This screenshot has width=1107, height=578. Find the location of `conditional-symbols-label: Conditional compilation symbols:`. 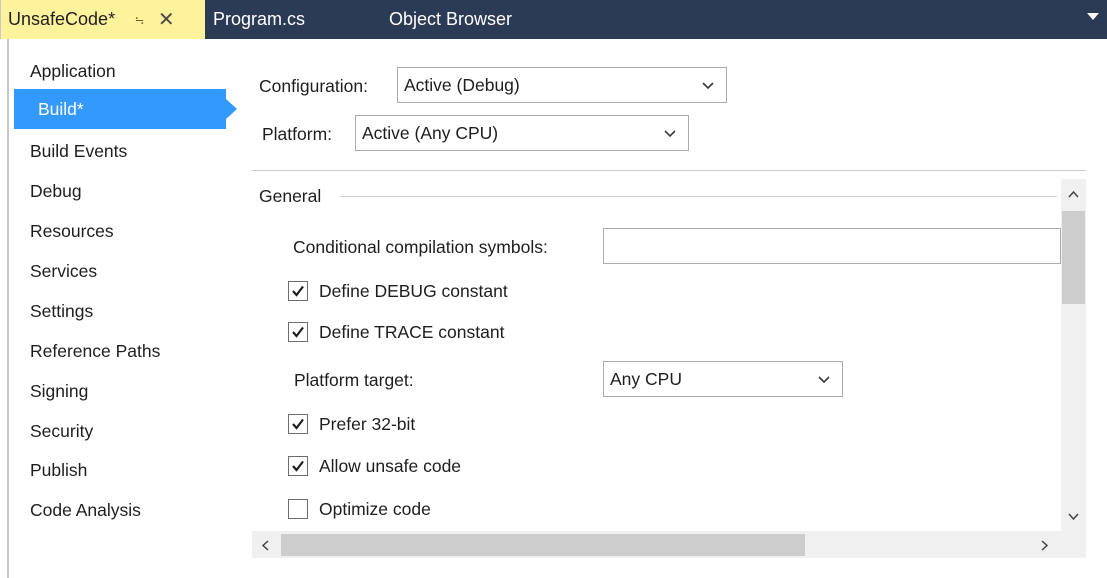

conditional-symbols-label: Conditional compilation symbols: is located at coordinates (420, 247).